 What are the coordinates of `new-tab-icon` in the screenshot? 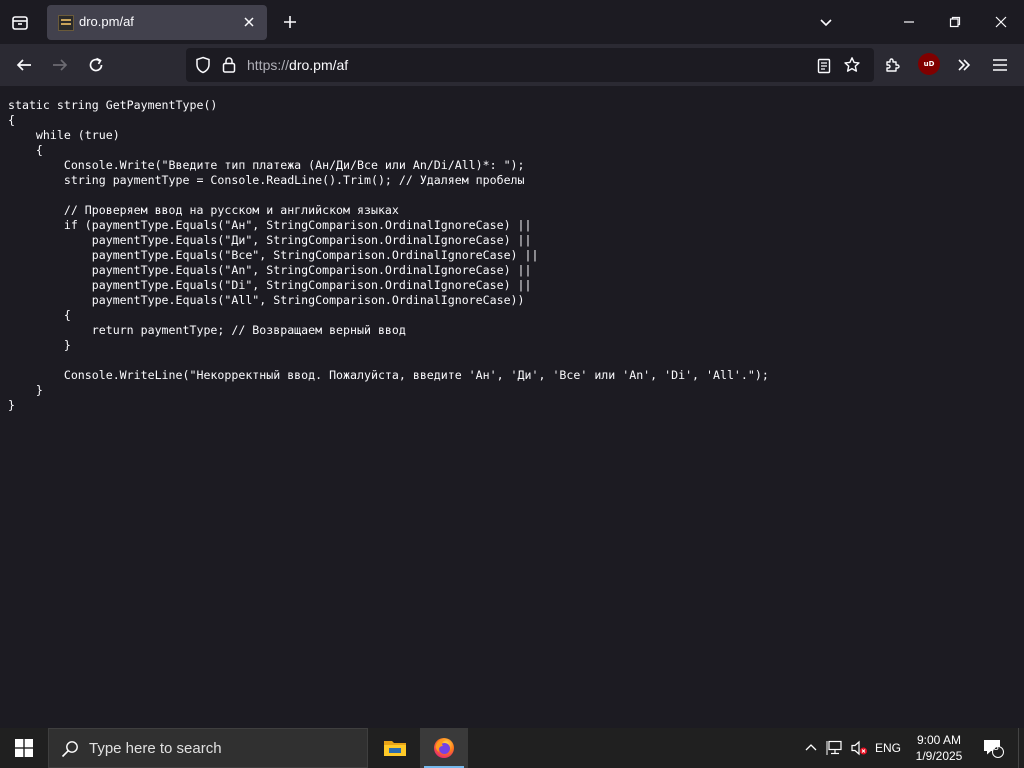 It's located at (290, 22).